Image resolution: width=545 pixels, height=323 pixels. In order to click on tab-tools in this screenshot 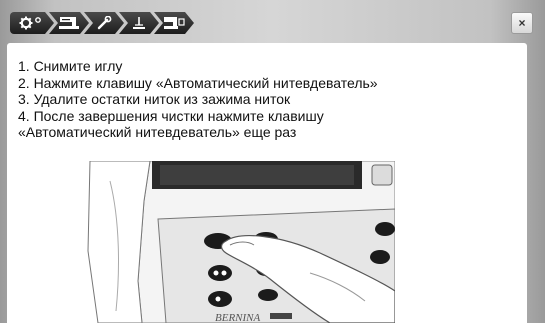, I will do `click(104, 23)`.